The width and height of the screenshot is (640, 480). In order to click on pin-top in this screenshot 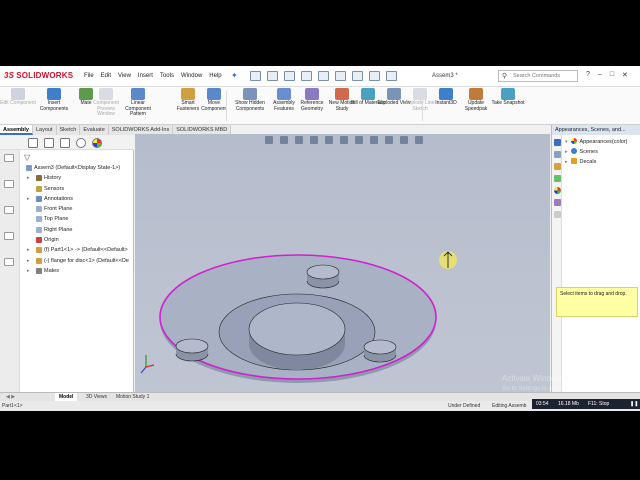, I will do `click(323, 276)`.